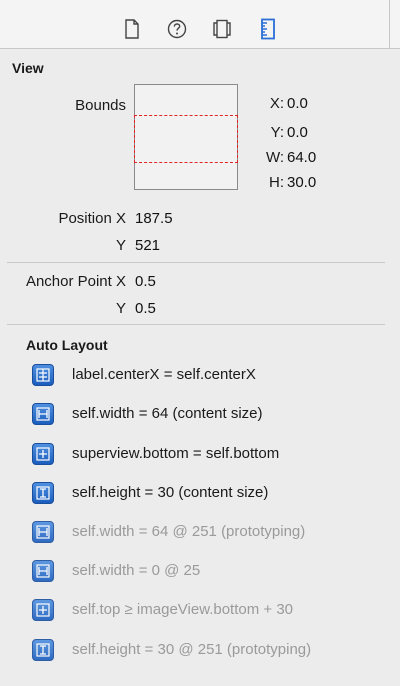  Describe the element at coordinates (132, 29) in the screenshot. I see `file-icon` at that location.